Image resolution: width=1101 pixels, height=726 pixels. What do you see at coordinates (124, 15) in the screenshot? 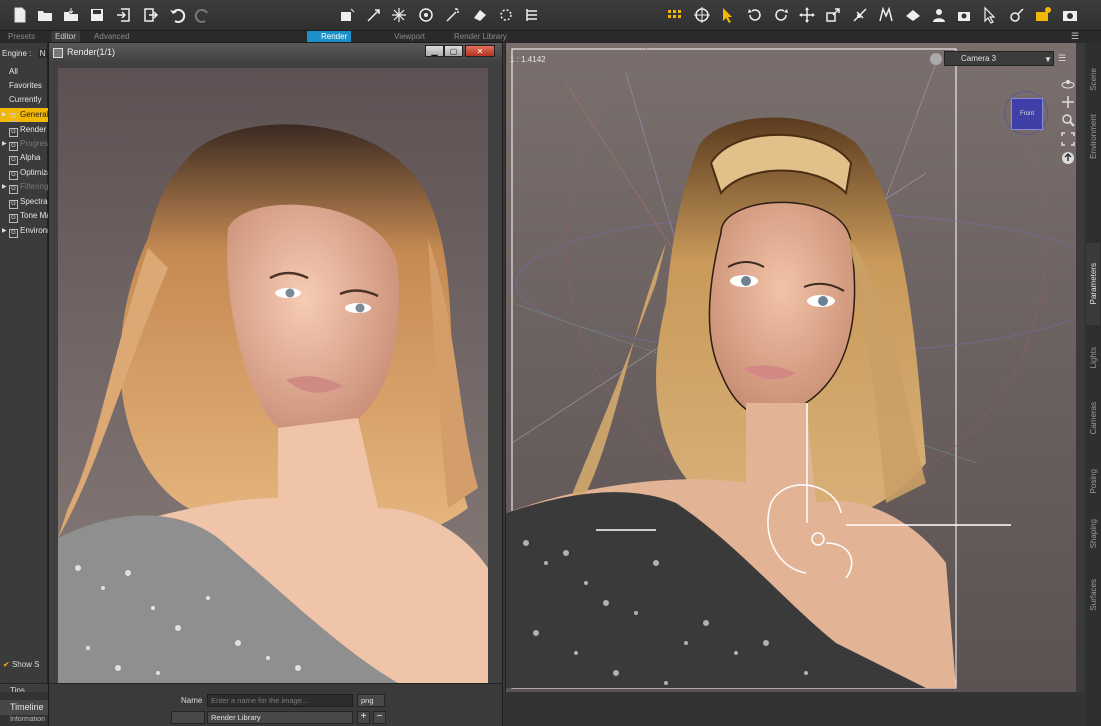
I see `import-icon` at bounding box center [124, 15].